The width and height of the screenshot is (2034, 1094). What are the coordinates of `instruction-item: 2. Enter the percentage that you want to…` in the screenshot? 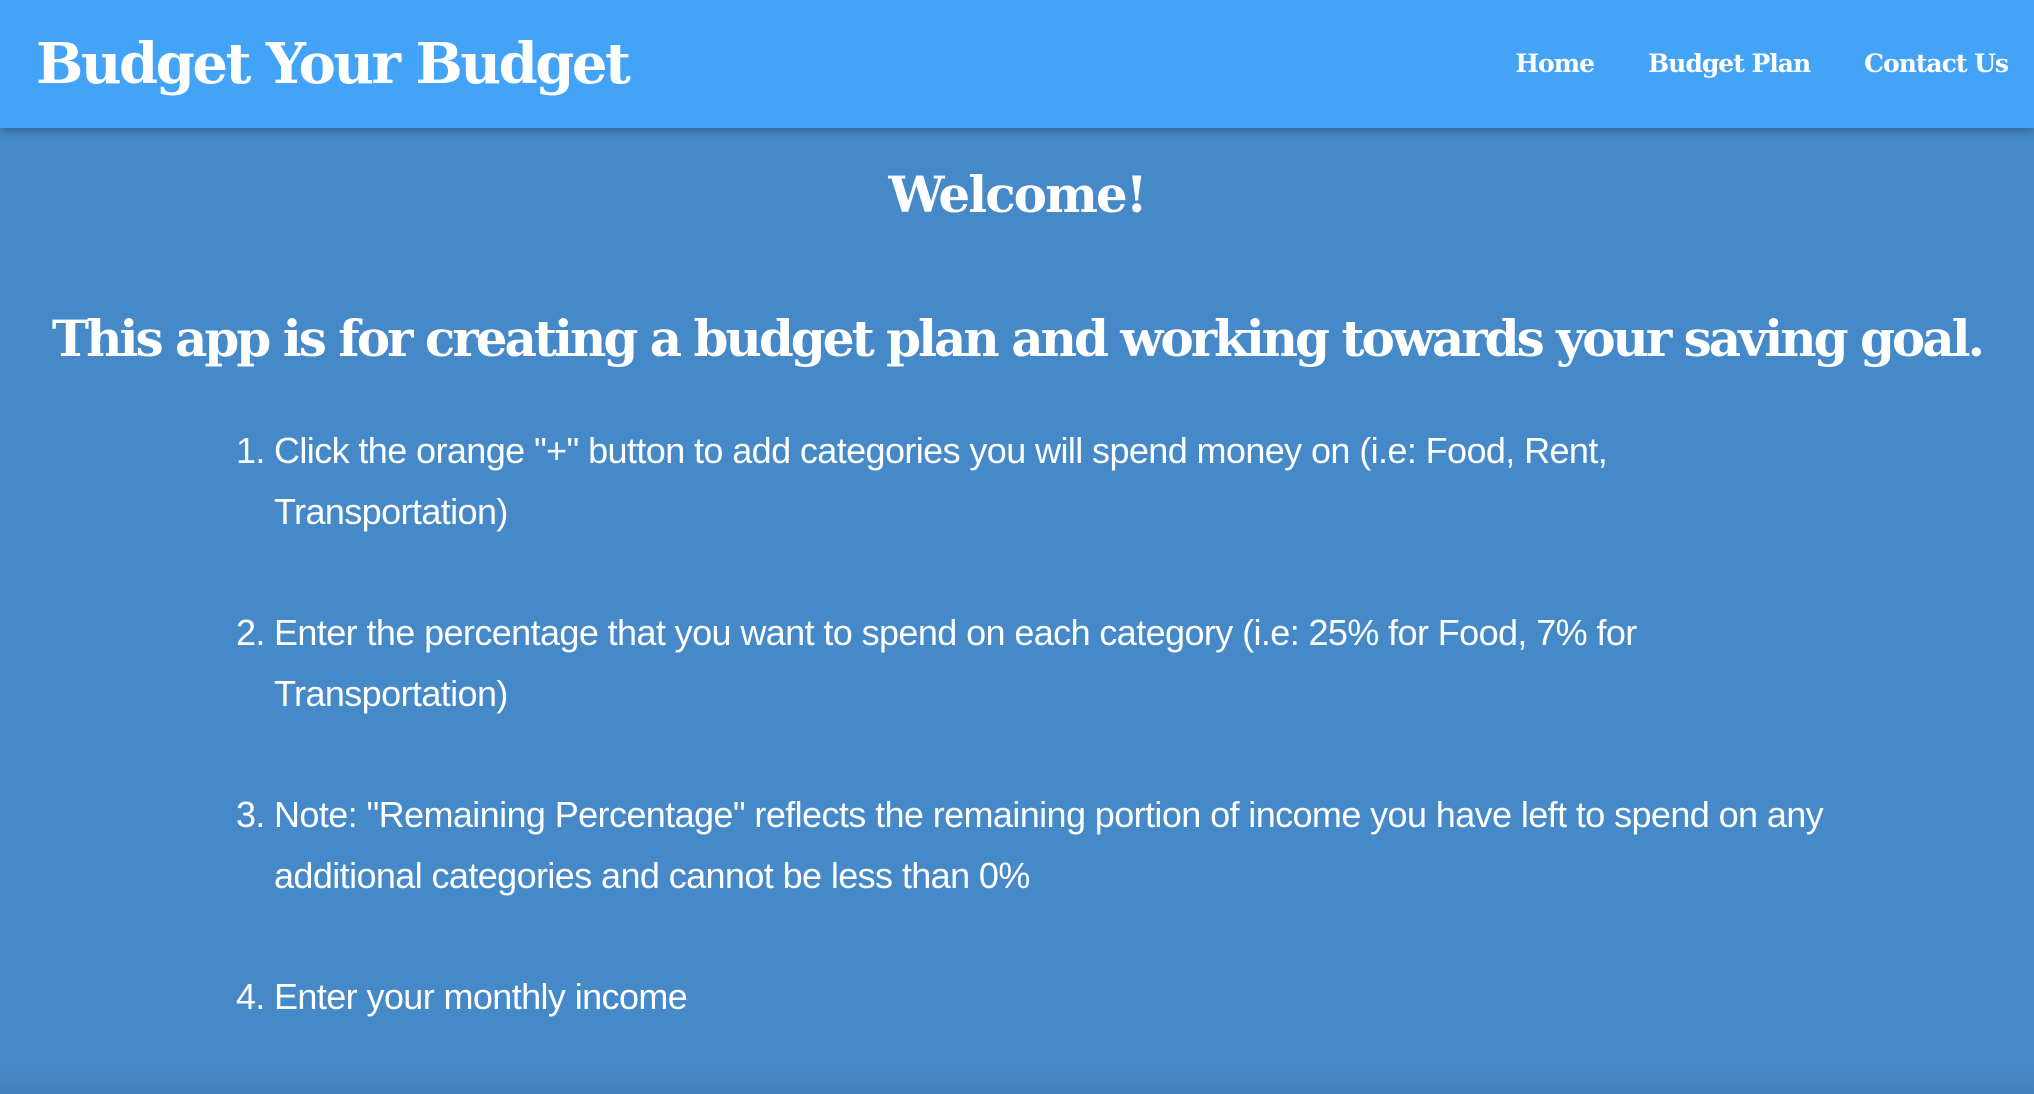 It's located at (1036, 663).